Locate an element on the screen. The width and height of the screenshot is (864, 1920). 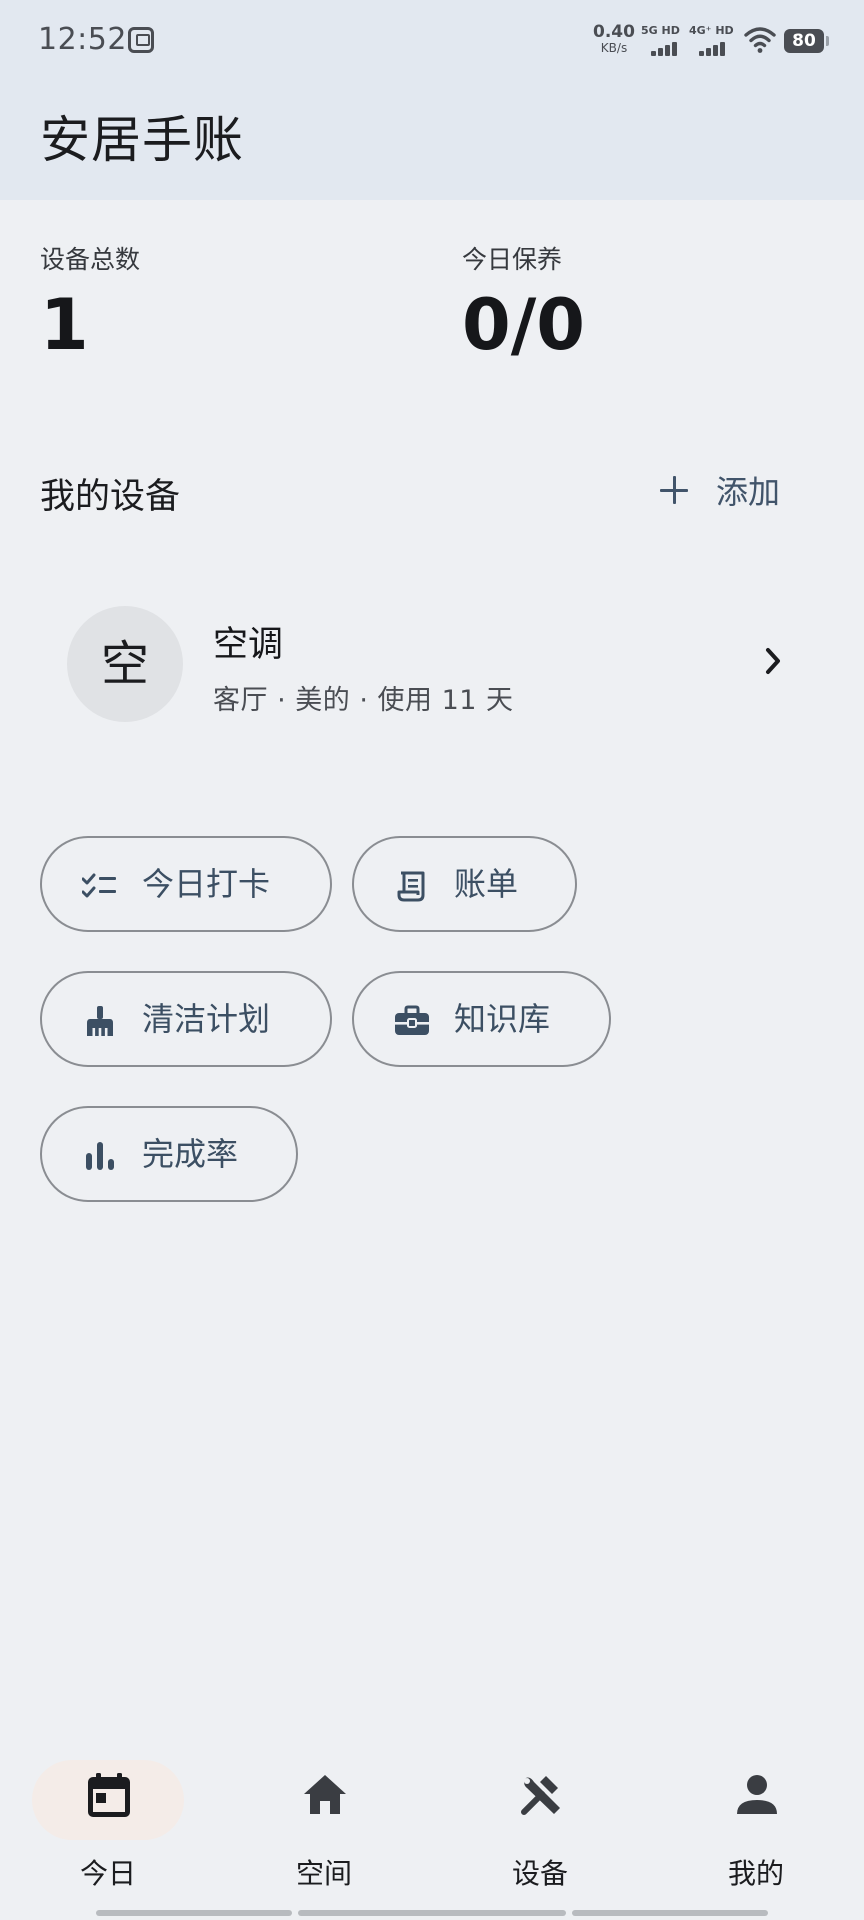
screenshot-app-icon is located at coordinates (141, 40).